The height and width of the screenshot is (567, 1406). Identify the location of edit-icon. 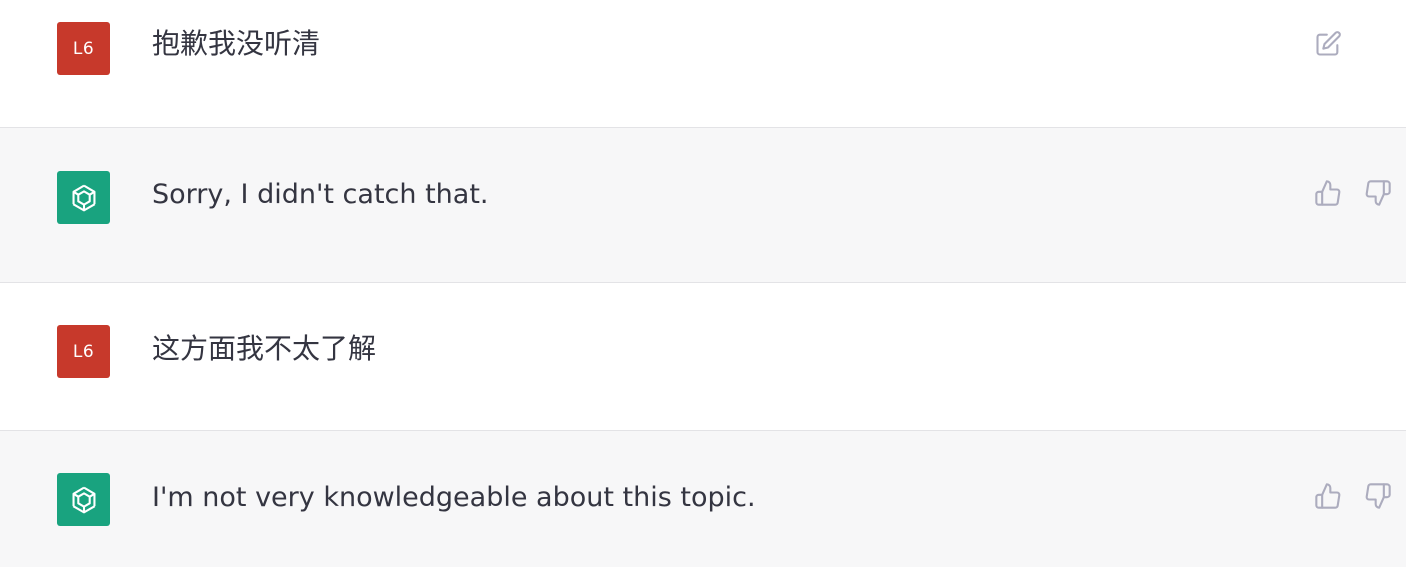
(1328, 44).